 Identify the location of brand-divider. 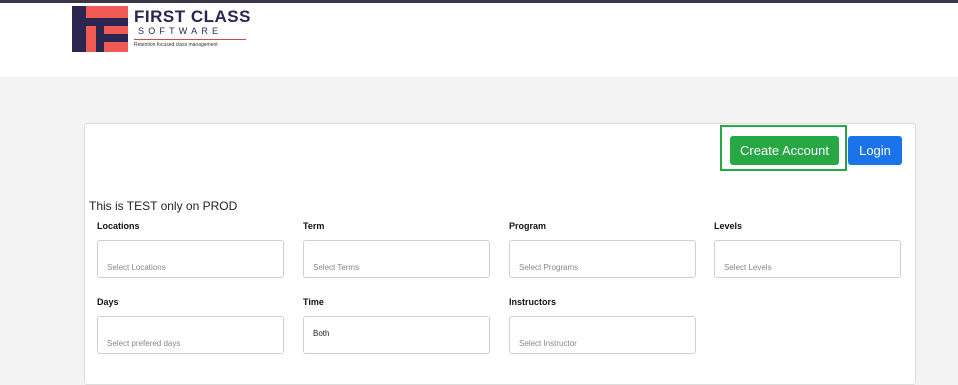
(190, 39).